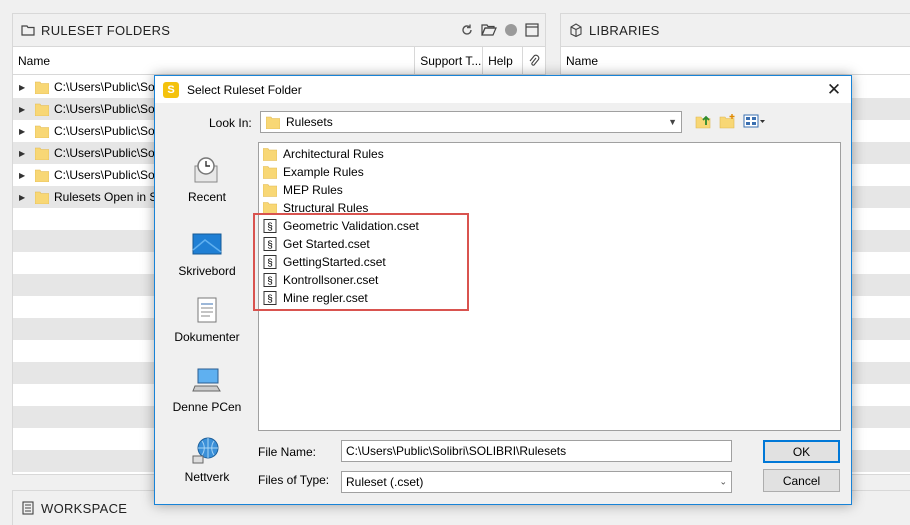 This screenshot has width=910, height=525. Describe the element at coordinates (385, 482) in the screenshot. I see `file-type-value: Ruleset (.cset)` at that location.